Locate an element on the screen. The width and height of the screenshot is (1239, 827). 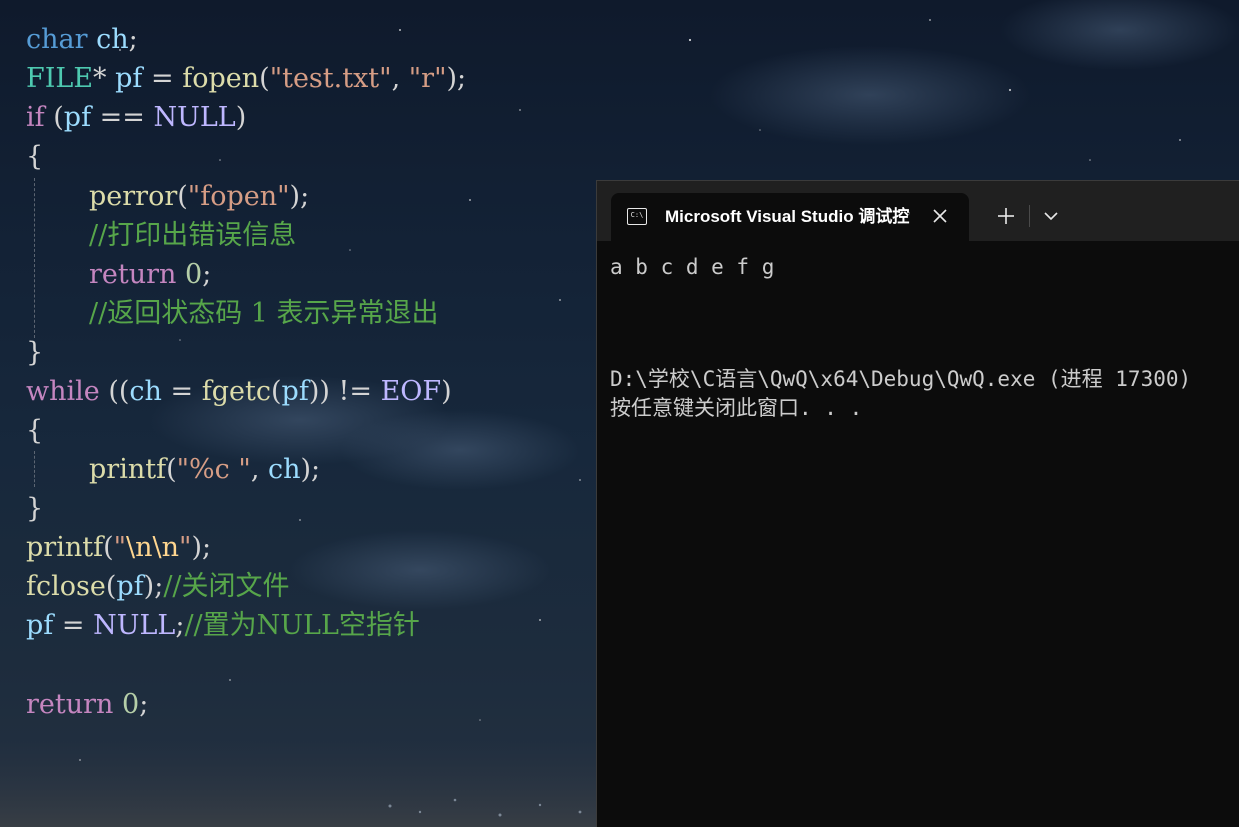
code-line: printf("\n\n"); is located at coordinates (119, 547).